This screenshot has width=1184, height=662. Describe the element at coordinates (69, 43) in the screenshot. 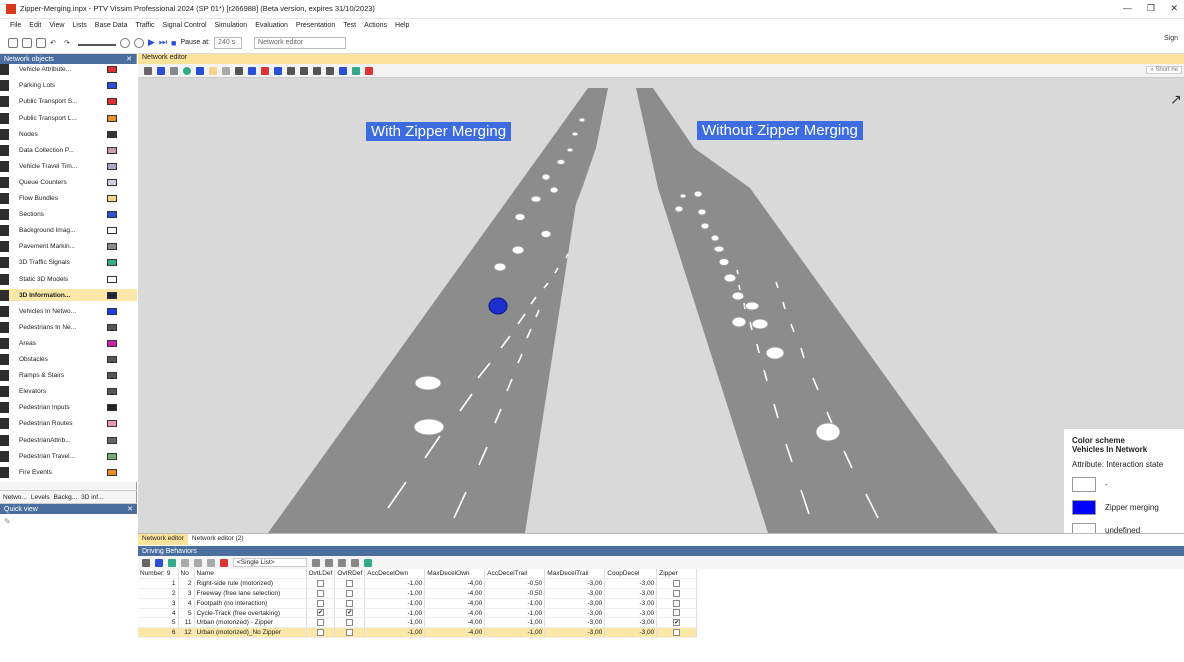

I see `redo-icon: ↷` at that location.